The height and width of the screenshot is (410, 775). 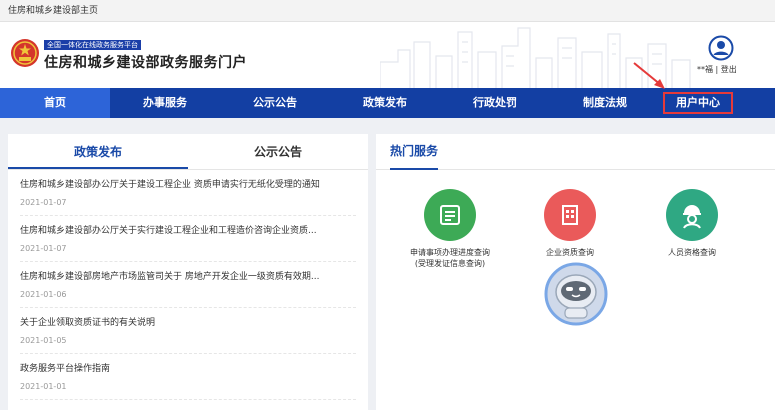 I want to click on service-progress-query: 申请事项办理进度查询 (受理发证信息查询), so click(x=450, y=229).